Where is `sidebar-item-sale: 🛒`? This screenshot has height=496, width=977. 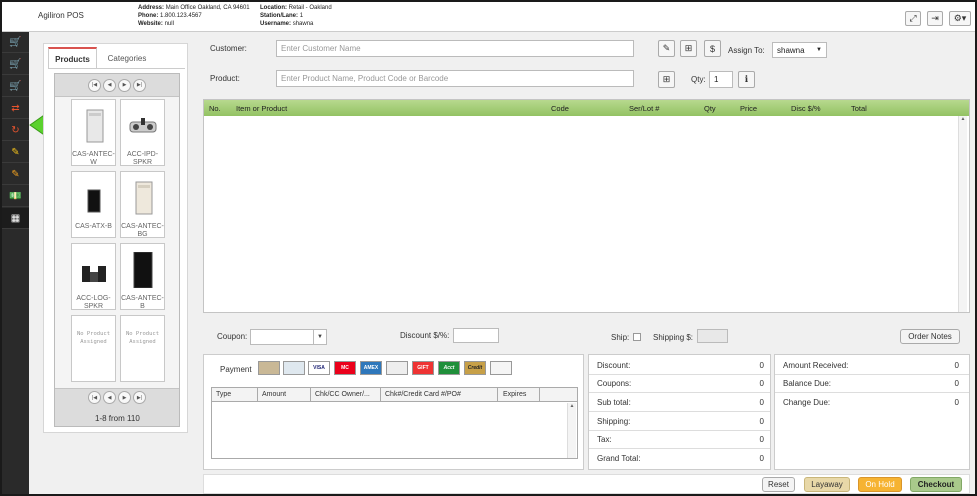 sidebar-item-sale: 🛒 is located at coordinates (15, 42).